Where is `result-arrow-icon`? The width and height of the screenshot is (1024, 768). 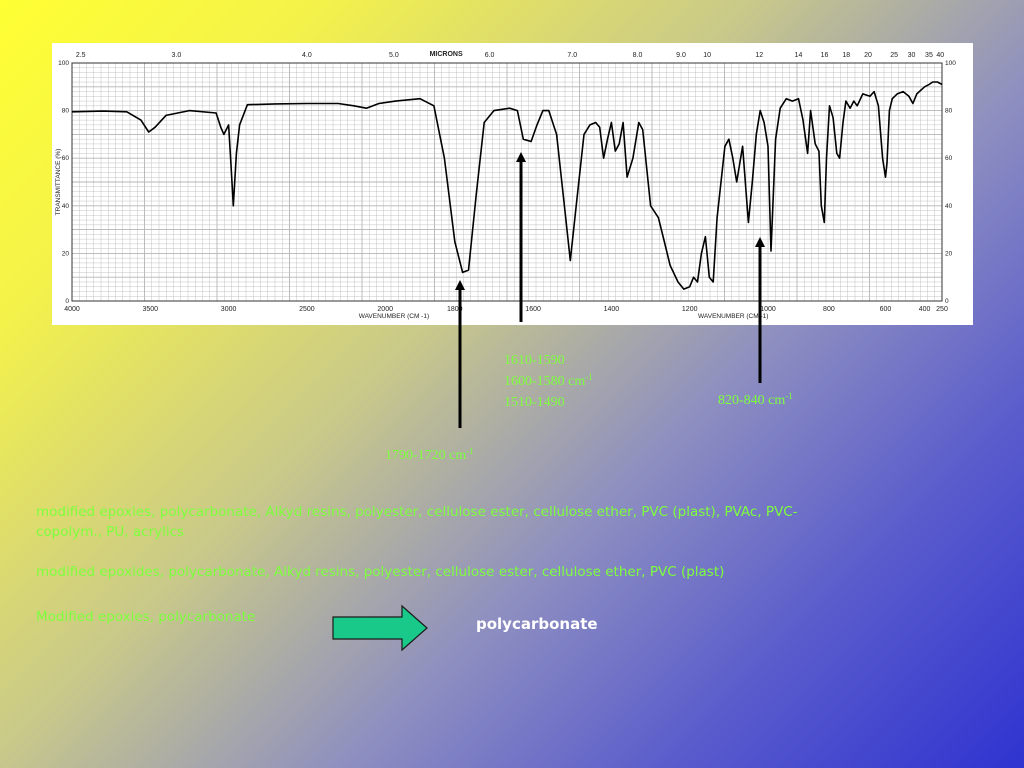
result-arrow-icon is located at coordinates (380, 628).